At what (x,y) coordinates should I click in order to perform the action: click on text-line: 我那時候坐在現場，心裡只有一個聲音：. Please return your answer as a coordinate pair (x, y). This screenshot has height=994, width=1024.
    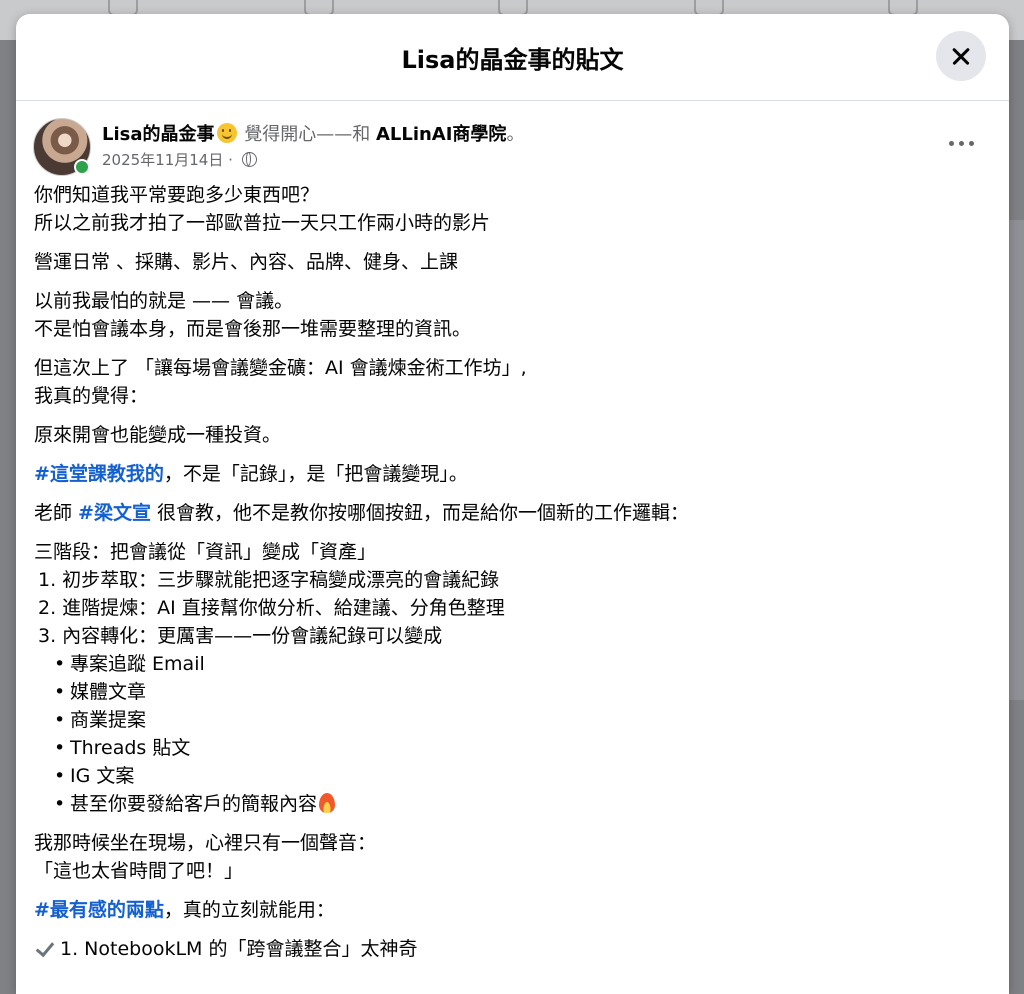
    Looking at the image, I should click on (205, 843).